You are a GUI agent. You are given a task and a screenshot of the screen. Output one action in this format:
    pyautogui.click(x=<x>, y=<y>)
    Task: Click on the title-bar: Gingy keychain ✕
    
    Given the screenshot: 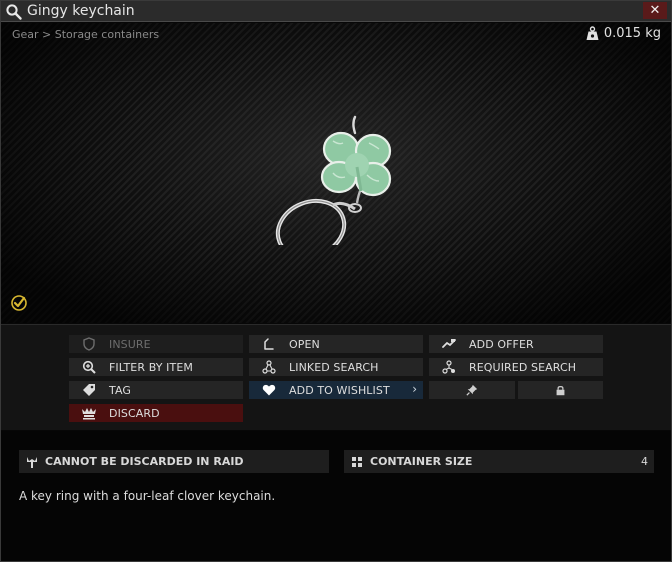 What is the action you would take?
    pyautogui.click(x=336, y=11)
    